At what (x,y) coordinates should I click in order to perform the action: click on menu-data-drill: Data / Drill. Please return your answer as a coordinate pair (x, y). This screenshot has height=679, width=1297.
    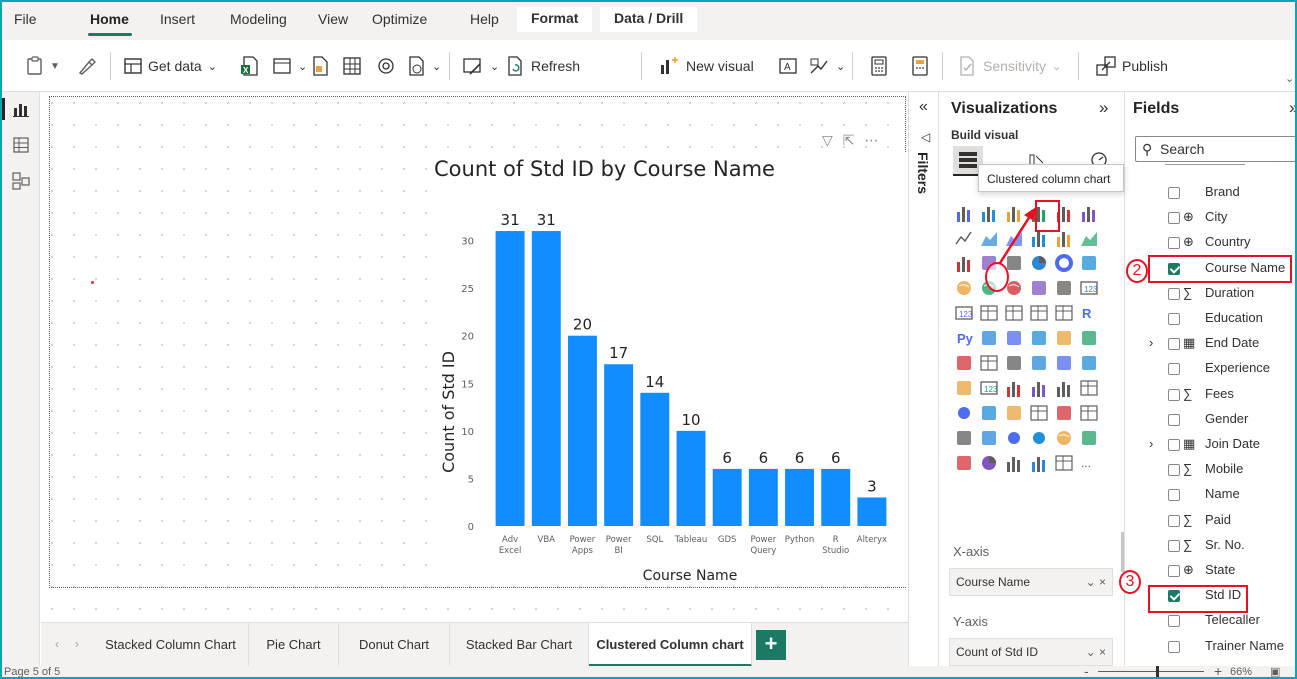
    Looking at the image, I should click on (649, 19).